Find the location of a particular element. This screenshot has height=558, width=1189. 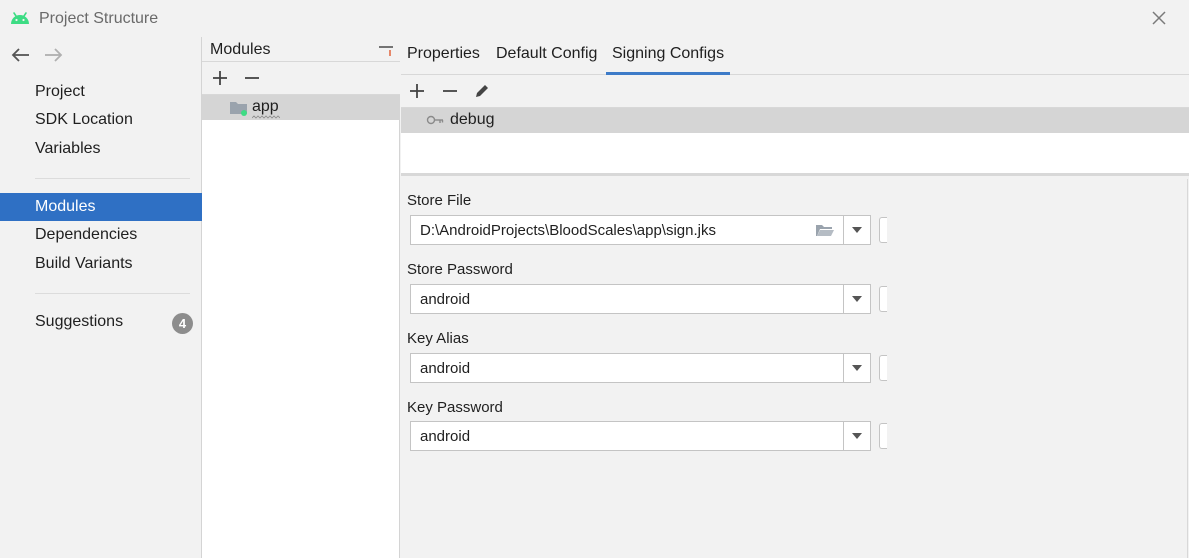

store-file-label: Store File is located at coordinates (439, 200).